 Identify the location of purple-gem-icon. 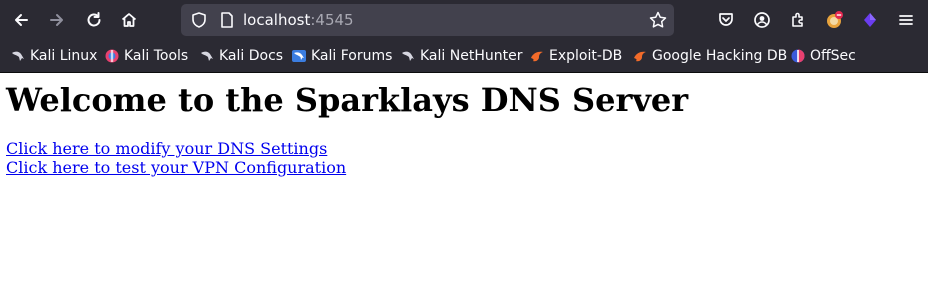
(870, 20).